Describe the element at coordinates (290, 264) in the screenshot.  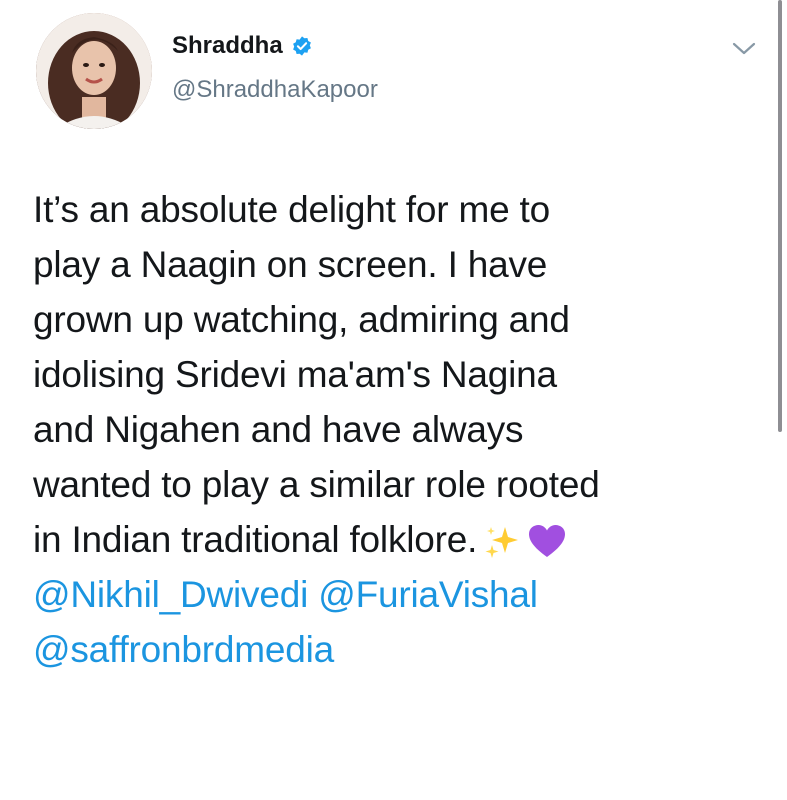
I see `tweet-line: play a Naagin on screen. I have` at that location.